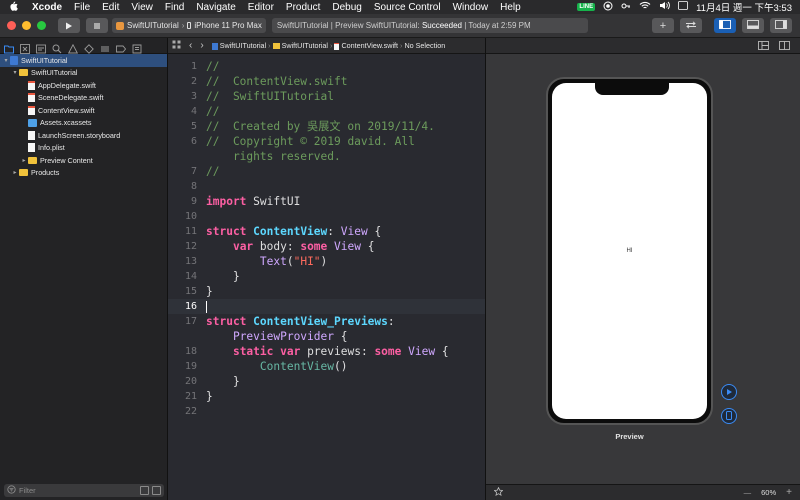 This screenshot has width=800, height=500. I want to click on line-app-badge: LINE, so click(586, 7).